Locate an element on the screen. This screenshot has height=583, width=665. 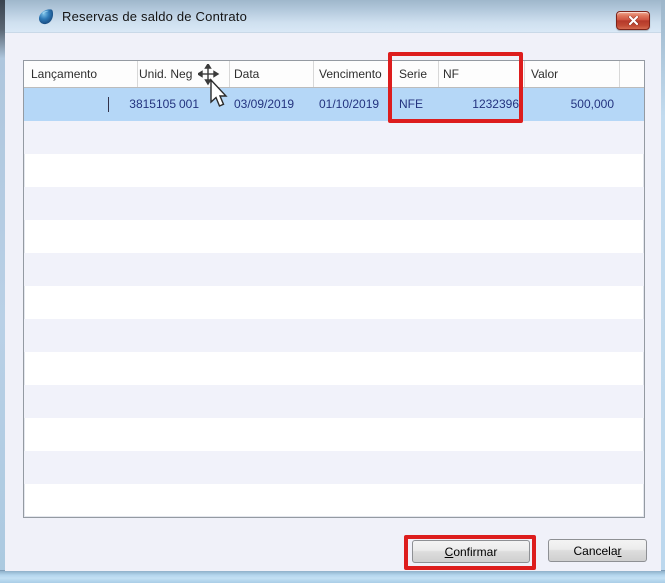
cell-valor: 500,000 is located at coordinates (592, 104).